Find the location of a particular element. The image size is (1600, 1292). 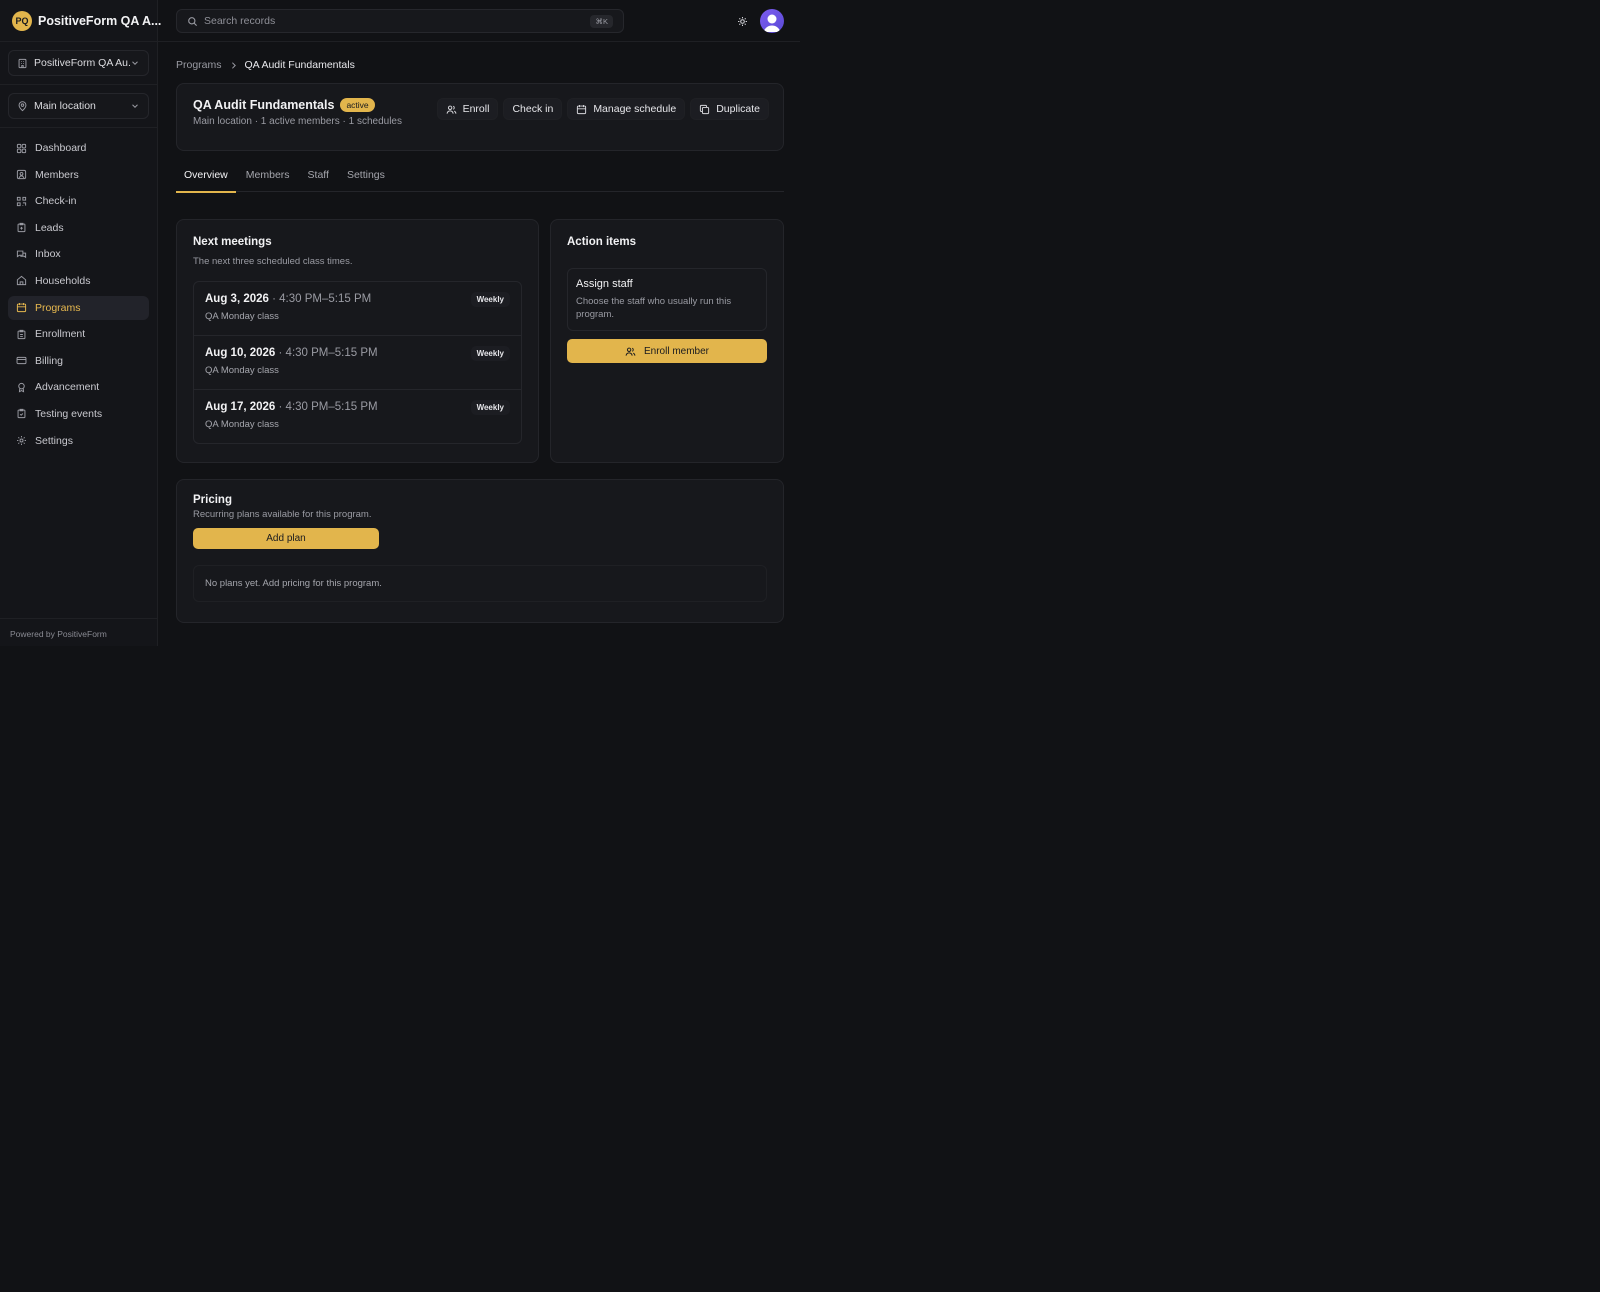

members-icon is located at coordinates (21, 174).